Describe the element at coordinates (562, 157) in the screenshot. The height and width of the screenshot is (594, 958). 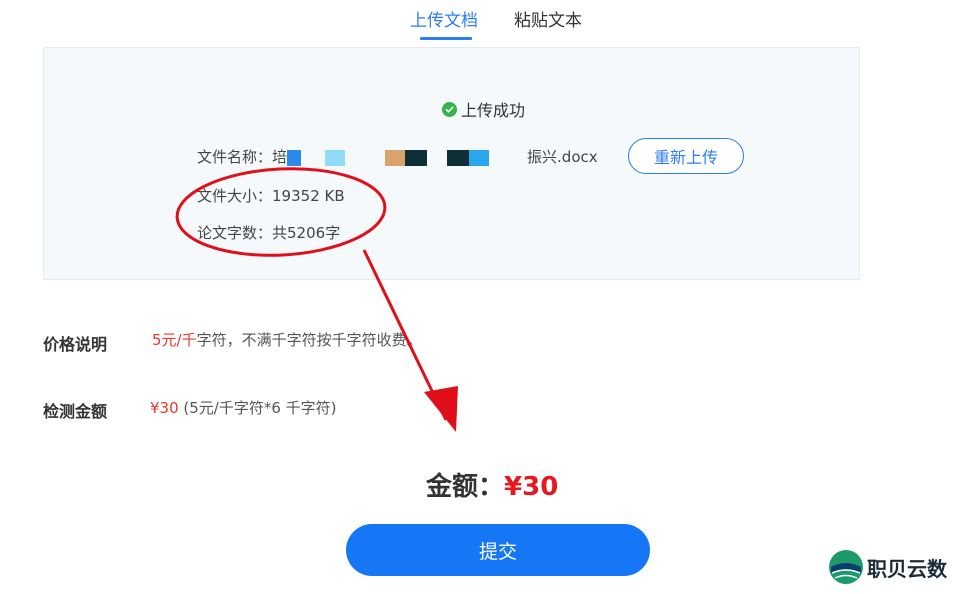
I see `file-name-end: 振兴.docx` at that location.